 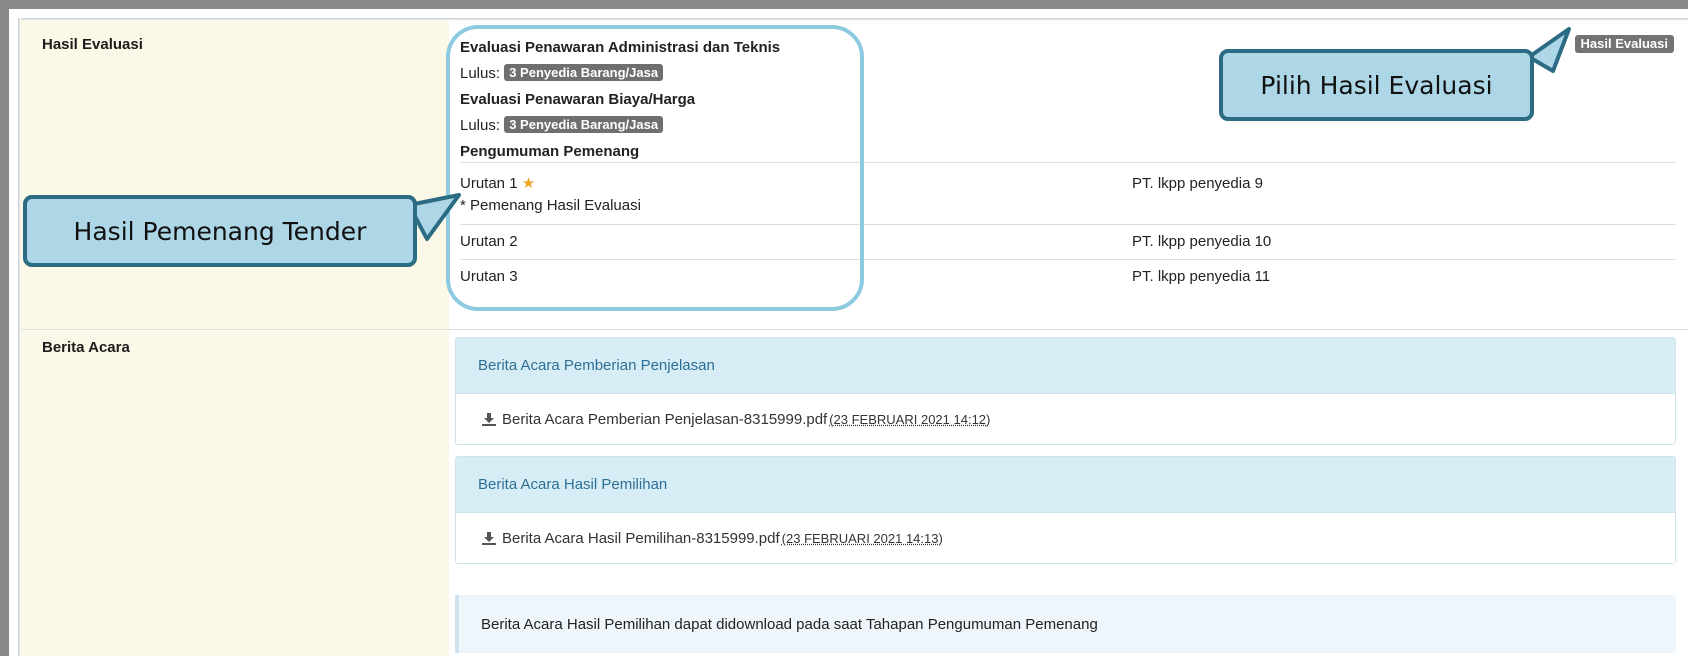 I want to click on rank-row: Urutan 2 PT. lkpp penyedia 10, so click(x=1068, y=241).